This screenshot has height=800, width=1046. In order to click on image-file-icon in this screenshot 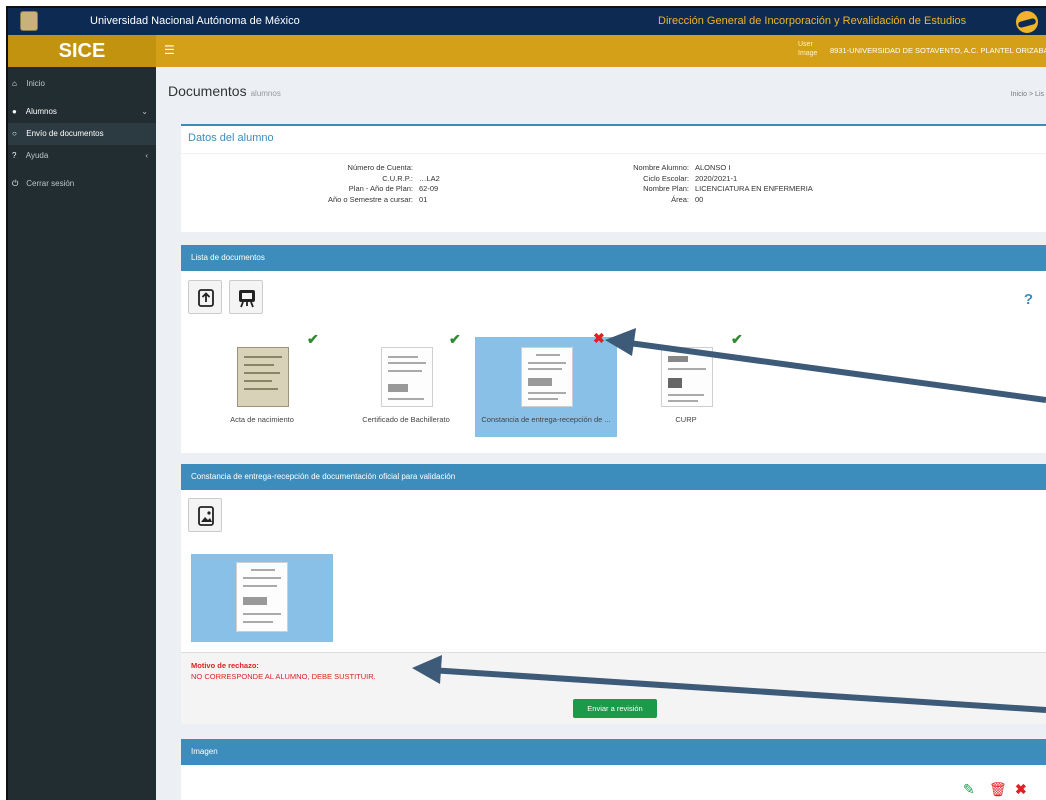, I will do `click(206, 516)`.